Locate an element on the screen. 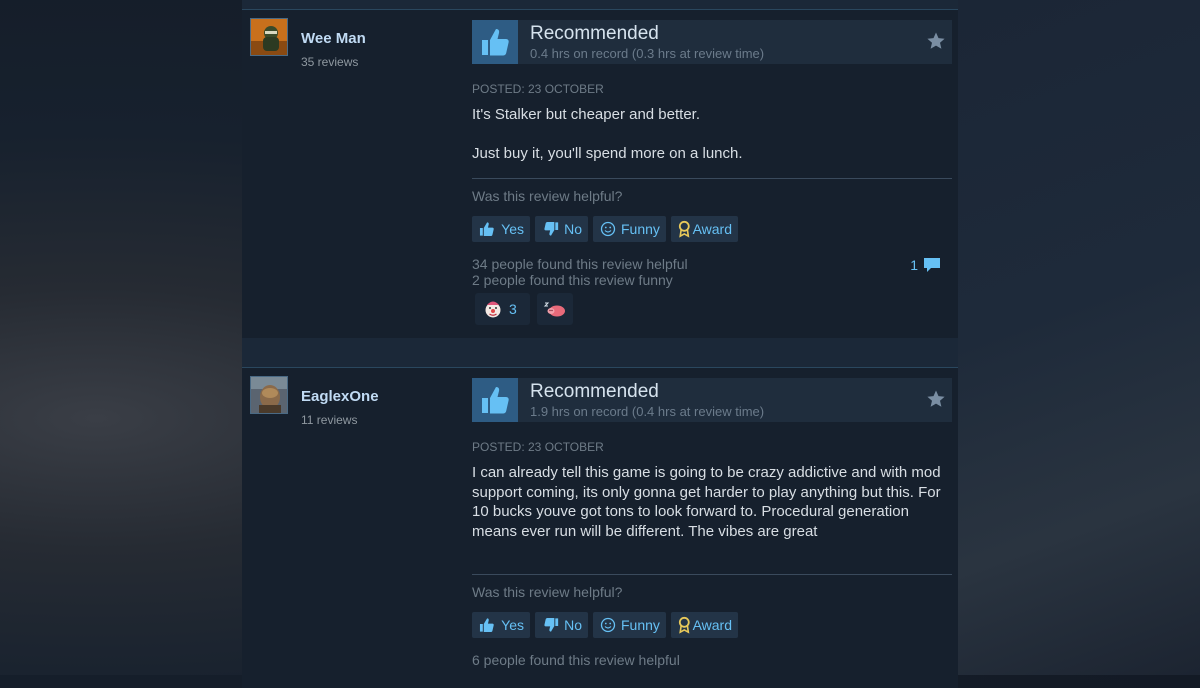 The image size is (1200, 688). review-stats: 6 people found this review helpful is located at coordinates (576, 660).